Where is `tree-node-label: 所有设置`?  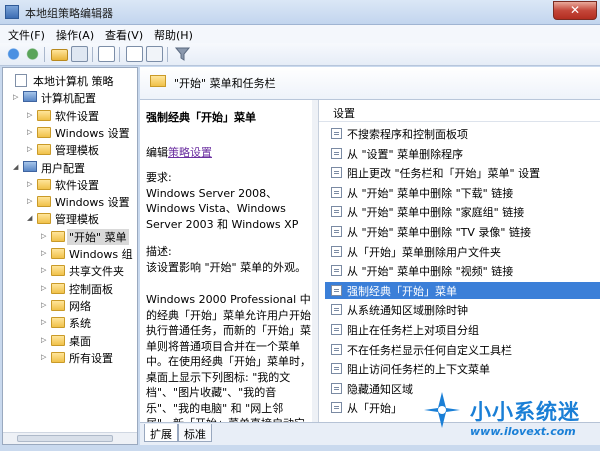
tree-node-label: 所有设置 is located at coordinates (91, 358).